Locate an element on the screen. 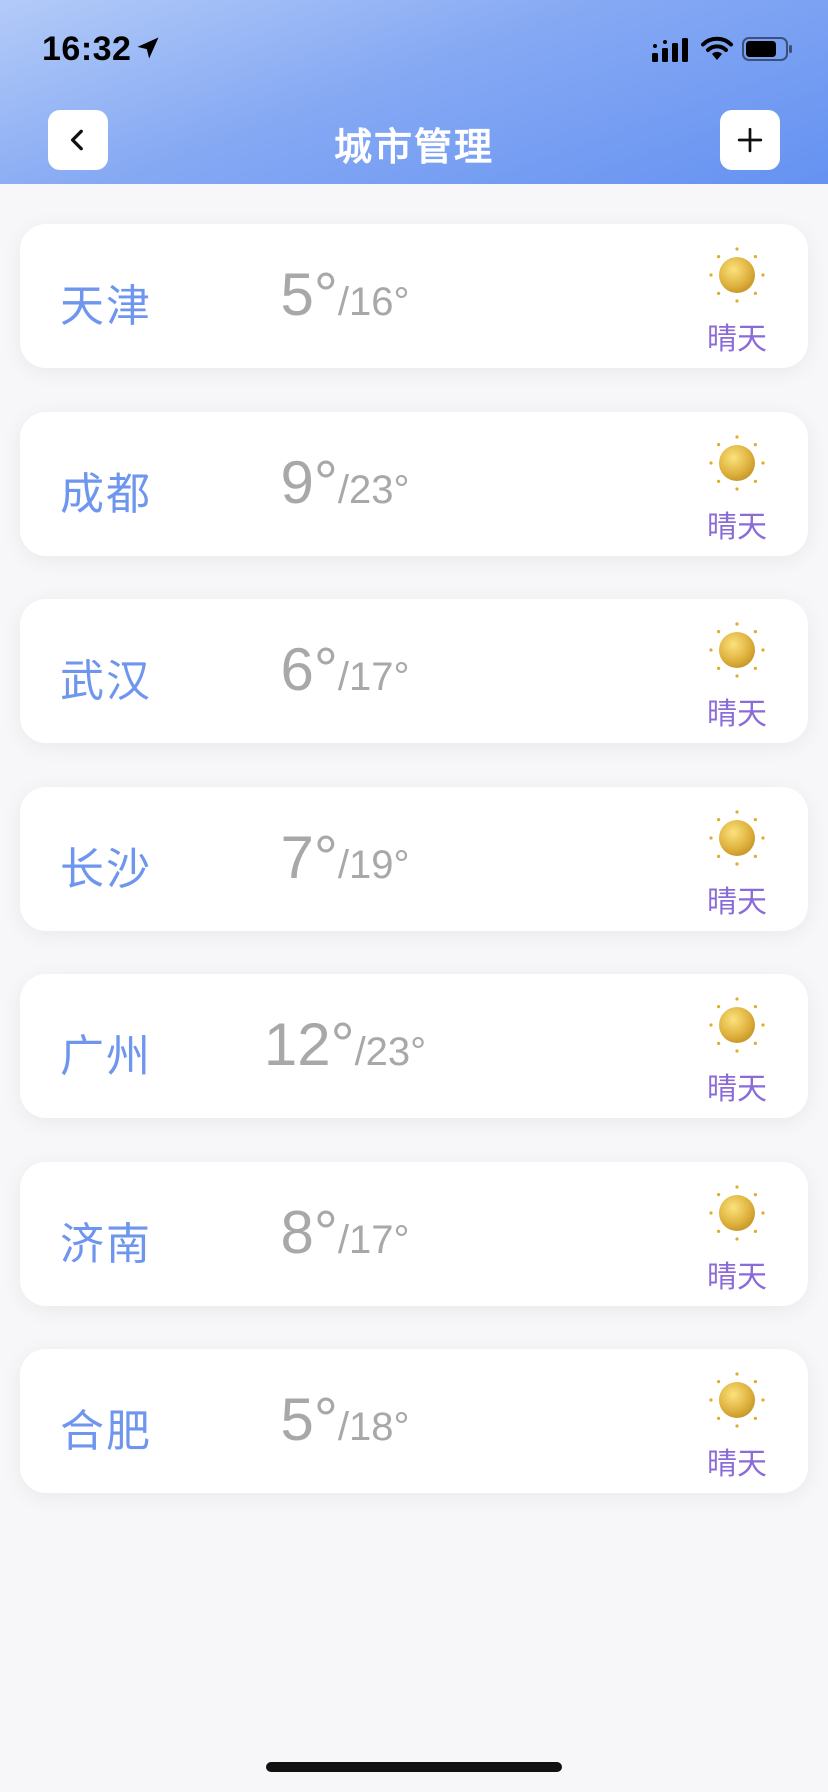  temp-high: /16° is located at coordinates (373, 302).